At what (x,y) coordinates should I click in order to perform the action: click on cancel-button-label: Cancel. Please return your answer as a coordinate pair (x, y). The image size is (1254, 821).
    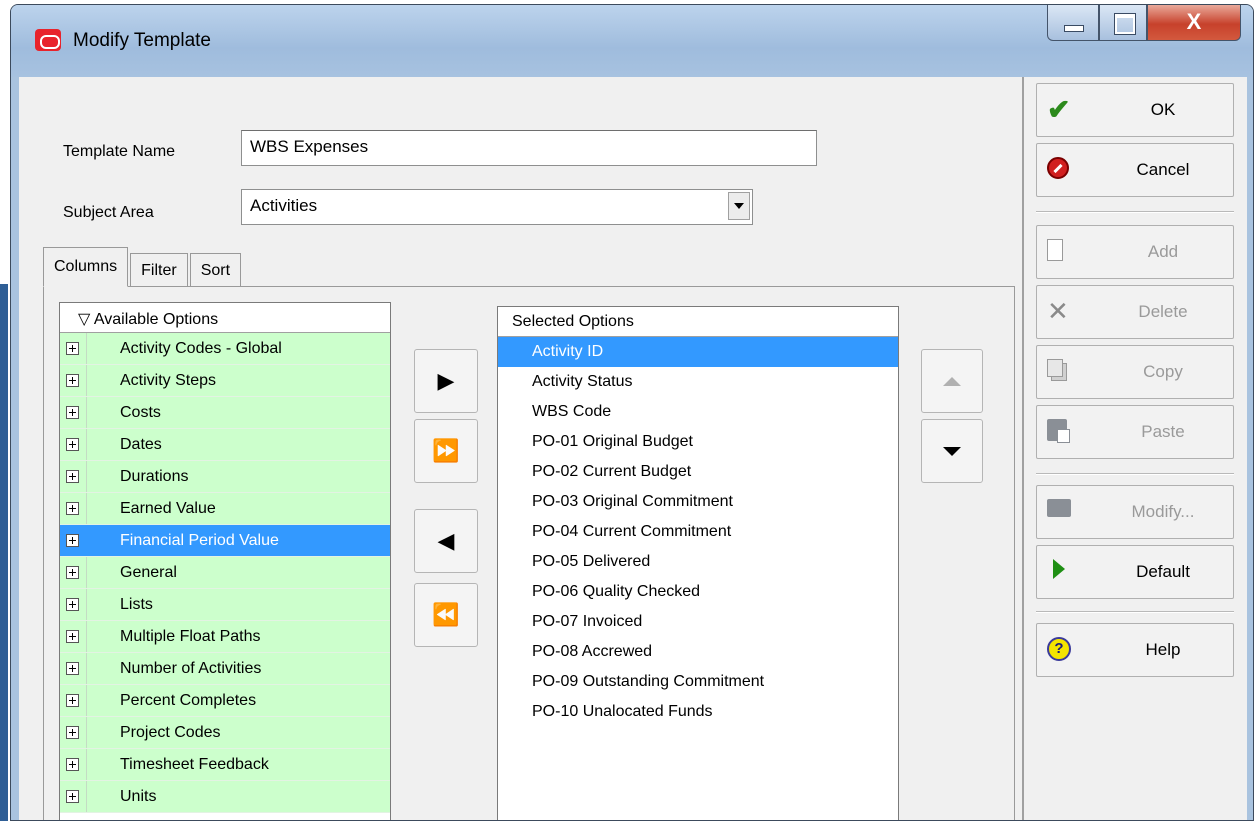
    Looking at the image, I should click on (1163, 169).